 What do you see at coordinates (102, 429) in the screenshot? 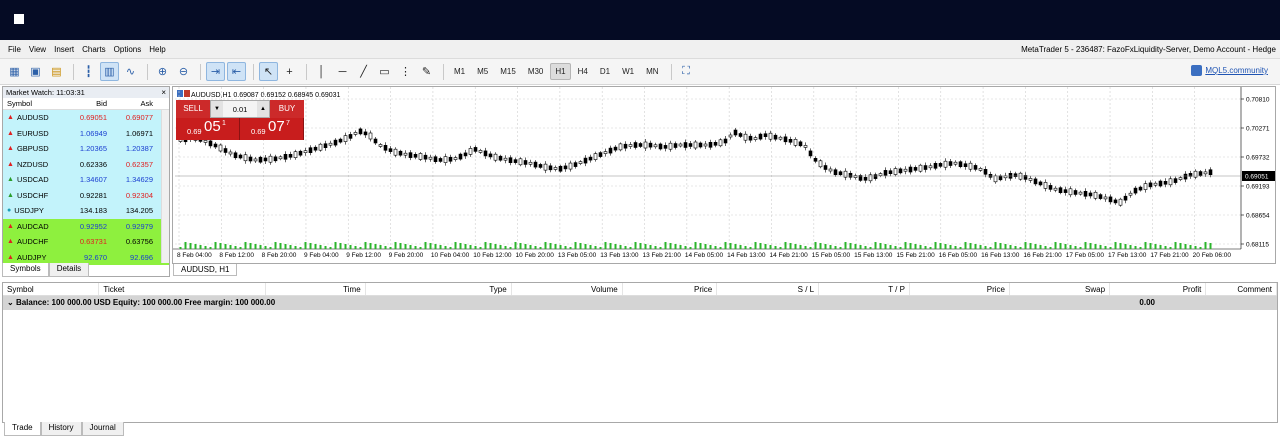
I see `tab-journal: Journal` at bounding box center [102, 429].